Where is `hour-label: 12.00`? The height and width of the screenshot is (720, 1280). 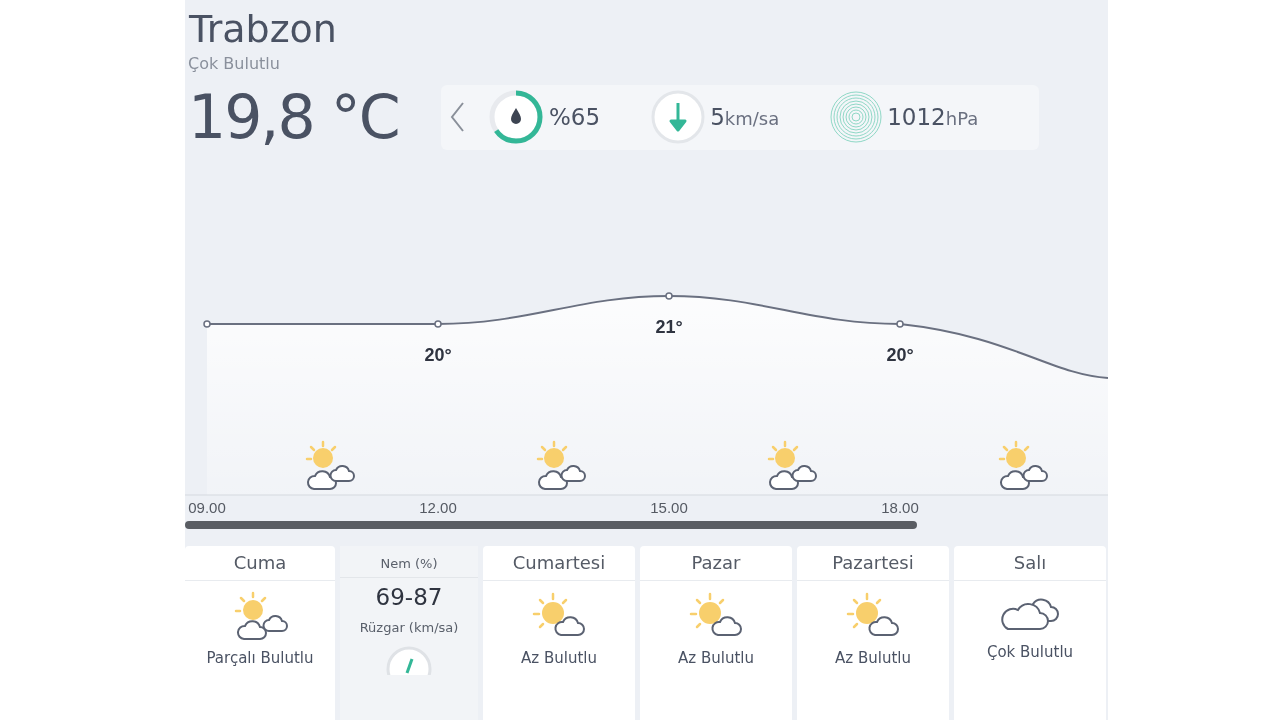
hour-label: 12.00 is located at coordinates (438, 507).